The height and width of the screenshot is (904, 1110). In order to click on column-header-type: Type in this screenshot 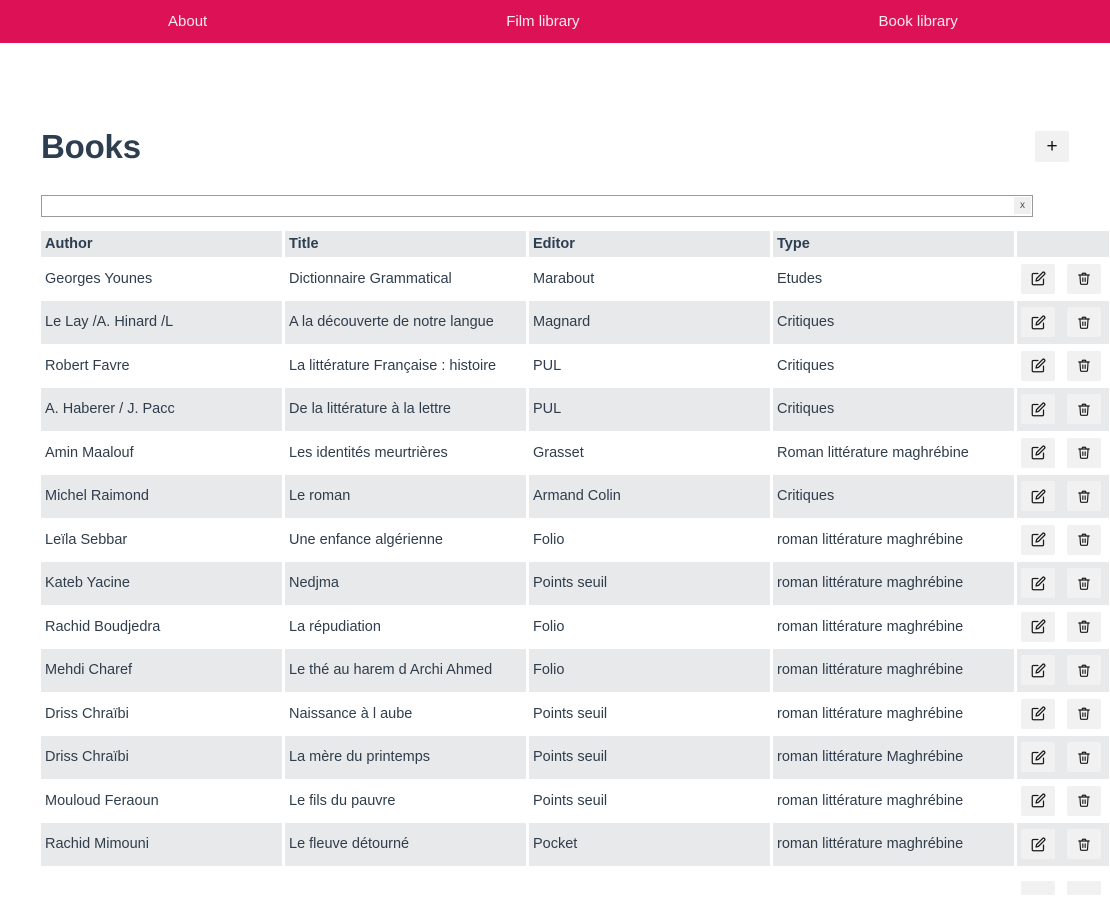, I will do `click(895, 244)`.